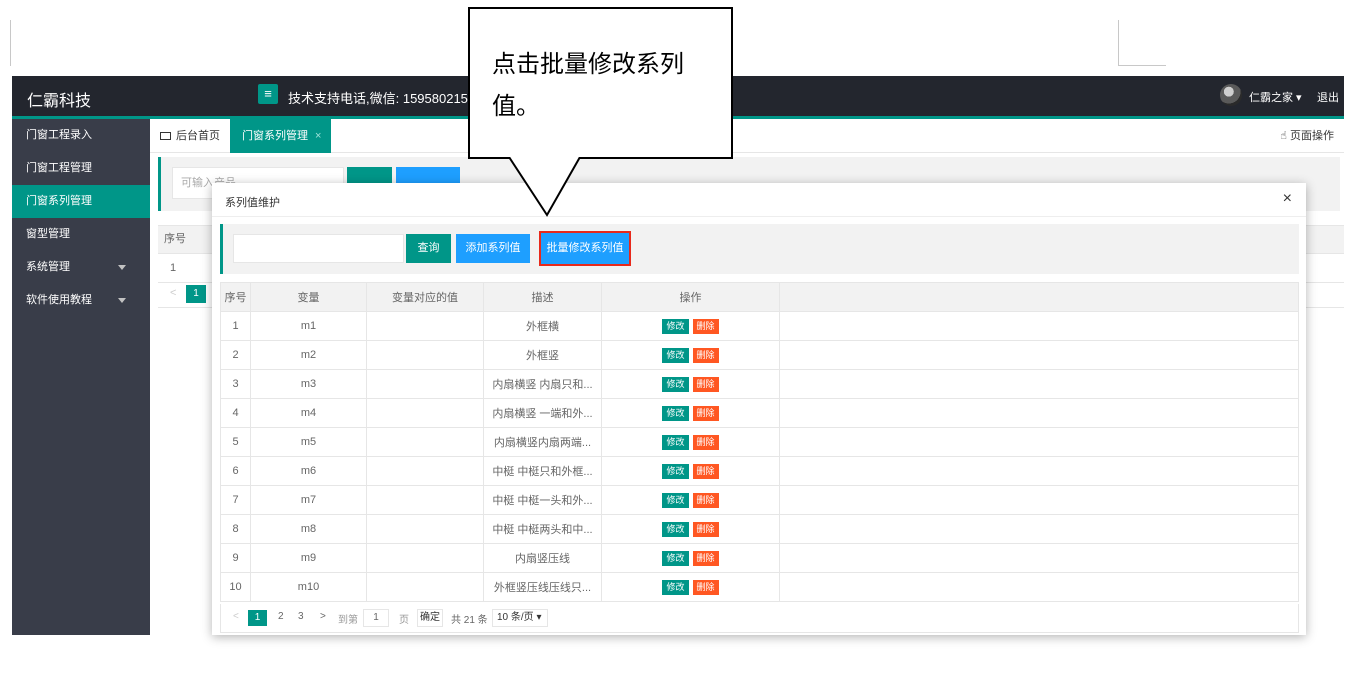  Describe the element at coordinates (173, 268) in the screenshot. I see `background-row-seq: 1` at that location.